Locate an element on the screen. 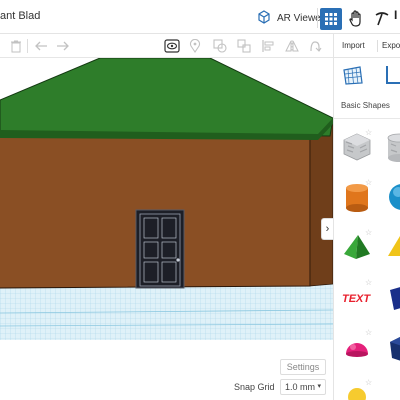 This screenshot has height=400, width=400. sim-lab-button is located at coordinates (356, 19).